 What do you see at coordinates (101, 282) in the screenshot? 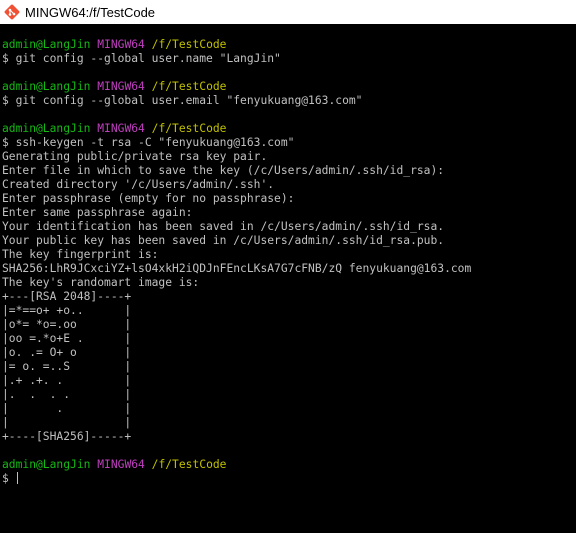
I see `output-line: The key's randomart image is:` at bounding box center [101, 282].